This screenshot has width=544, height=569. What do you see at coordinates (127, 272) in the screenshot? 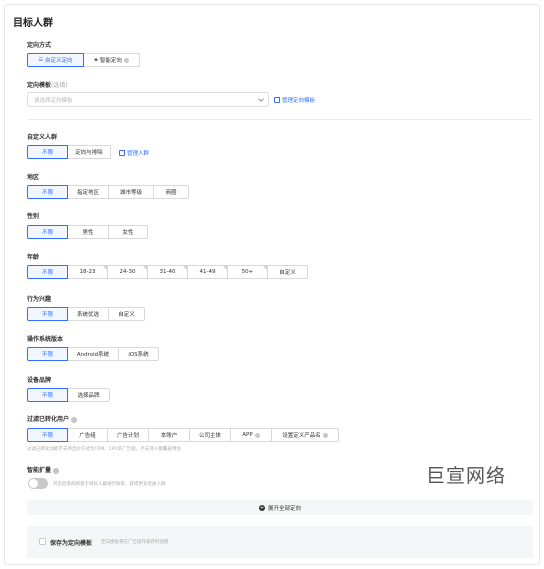
I see `age-option-24-30: 24-30` at bounding box center [127, 272].